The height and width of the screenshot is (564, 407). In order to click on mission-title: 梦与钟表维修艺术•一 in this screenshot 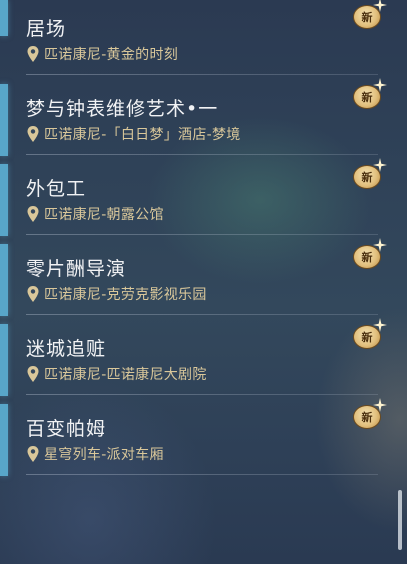, I will do `click(122, 109)`.